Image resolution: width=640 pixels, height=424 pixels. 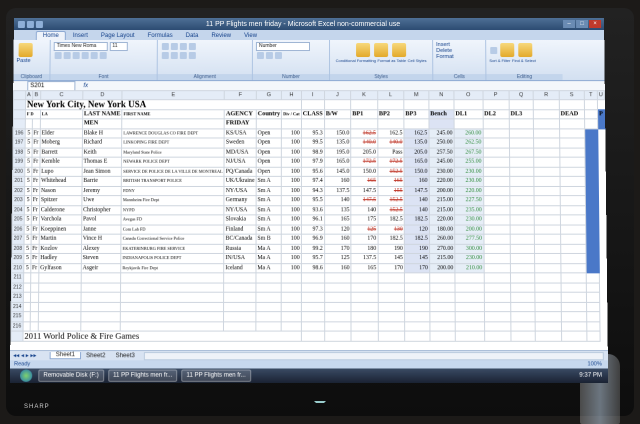 What do you see at coordinates (60, 190) in the screenshot?
I see `cell-last-name: Nason` at bounding box center [60, 190].